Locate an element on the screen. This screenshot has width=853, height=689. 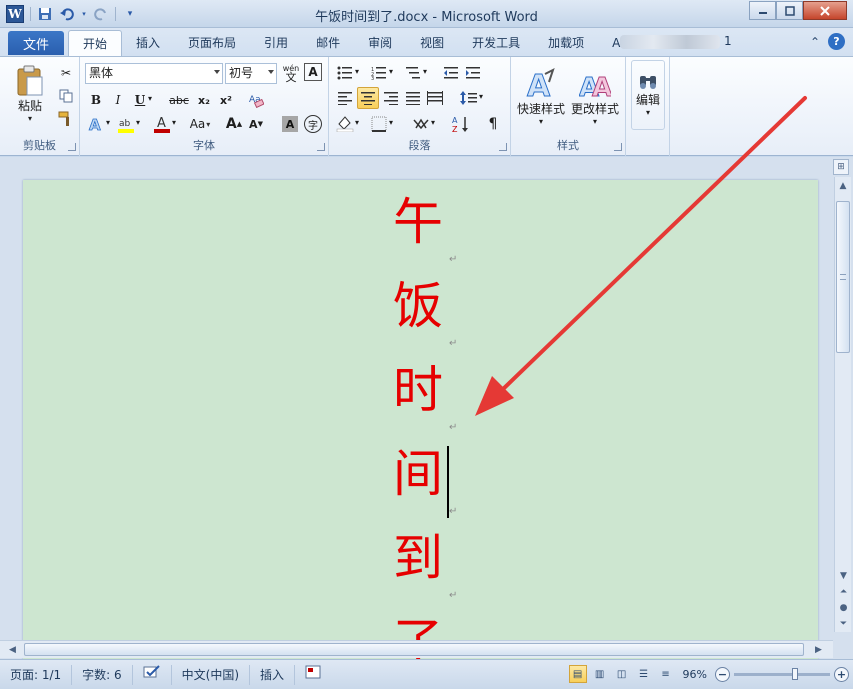
insert-mode: 插入 is located at coordinates (273, 674).